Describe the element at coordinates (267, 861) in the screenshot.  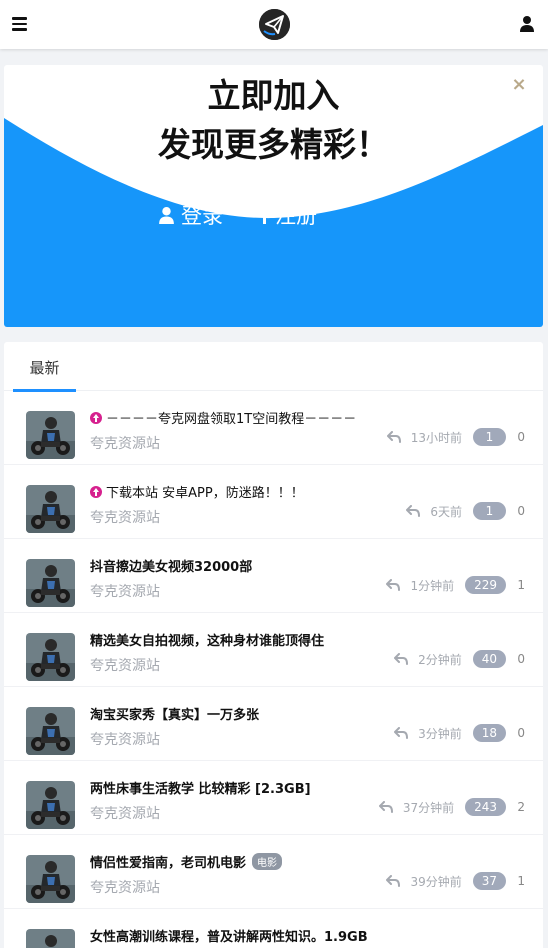
I see `category-tag: 电影` at that location.